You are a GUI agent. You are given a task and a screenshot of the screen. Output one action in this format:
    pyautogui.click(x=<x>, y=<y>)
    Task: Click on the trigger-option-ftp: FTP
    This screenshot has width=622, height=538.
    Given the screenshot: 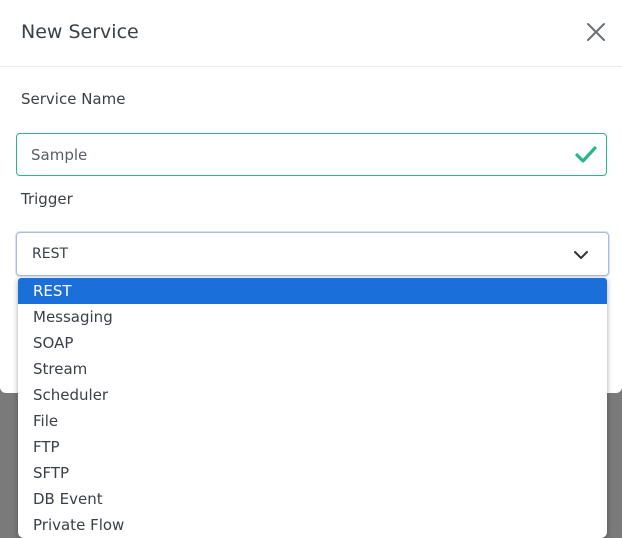 What is the action you would take?
    pyautogui.click(x=312, y=447)
    